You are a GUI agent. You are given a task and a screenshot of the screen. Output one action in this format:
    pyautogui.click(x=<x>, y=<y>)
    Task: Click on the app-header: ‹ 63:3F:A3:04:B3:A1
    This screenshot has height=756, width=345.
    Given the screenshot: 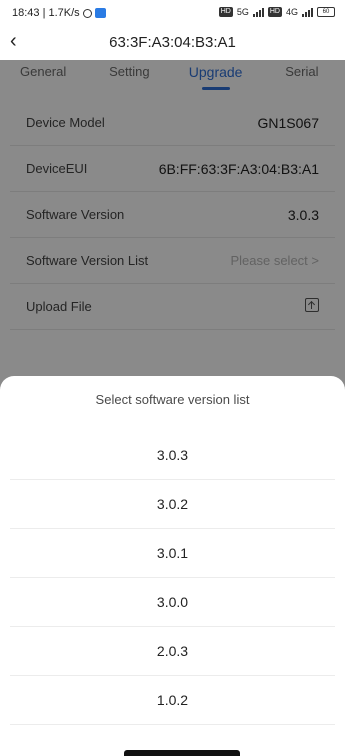 What is the action you would take?
    pyautogui.click(x=172, y=44)
    